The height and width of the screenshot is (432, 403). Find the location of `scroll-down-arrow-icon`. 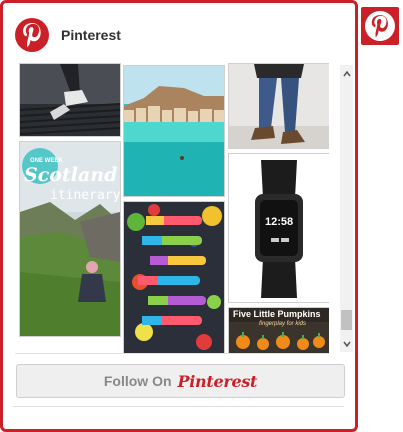

scroll-down-arrow-icon is located at coordinates (346, 343).